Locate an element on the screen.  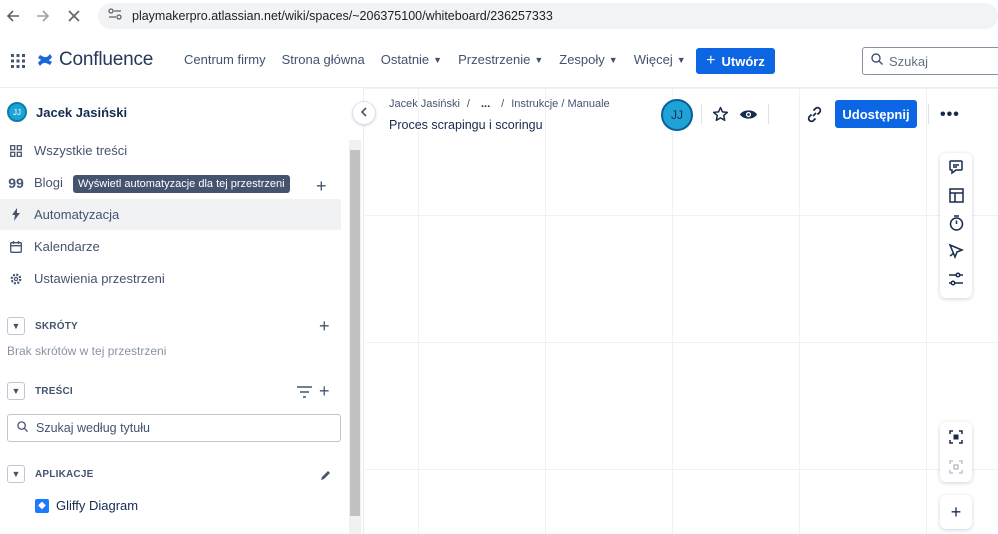
nav-strona-glowna: Strona główna is located at coordinates (323, 59).